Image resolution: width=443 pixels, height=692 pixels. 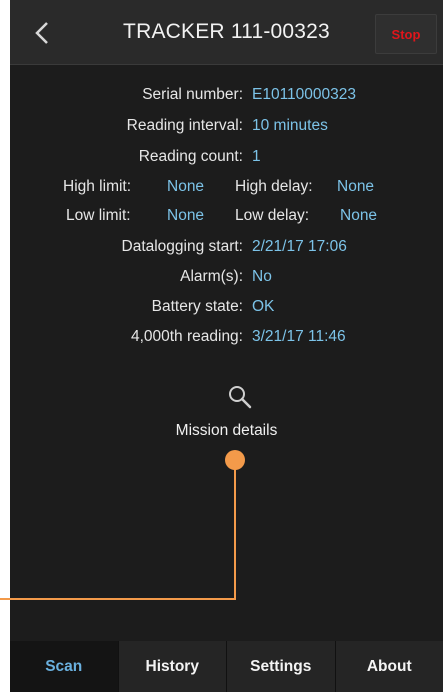 What do you see at coordinates (192, 94) in the screenshot?
I see `serial-label: Serial number:` at bounding box center [192, 94].